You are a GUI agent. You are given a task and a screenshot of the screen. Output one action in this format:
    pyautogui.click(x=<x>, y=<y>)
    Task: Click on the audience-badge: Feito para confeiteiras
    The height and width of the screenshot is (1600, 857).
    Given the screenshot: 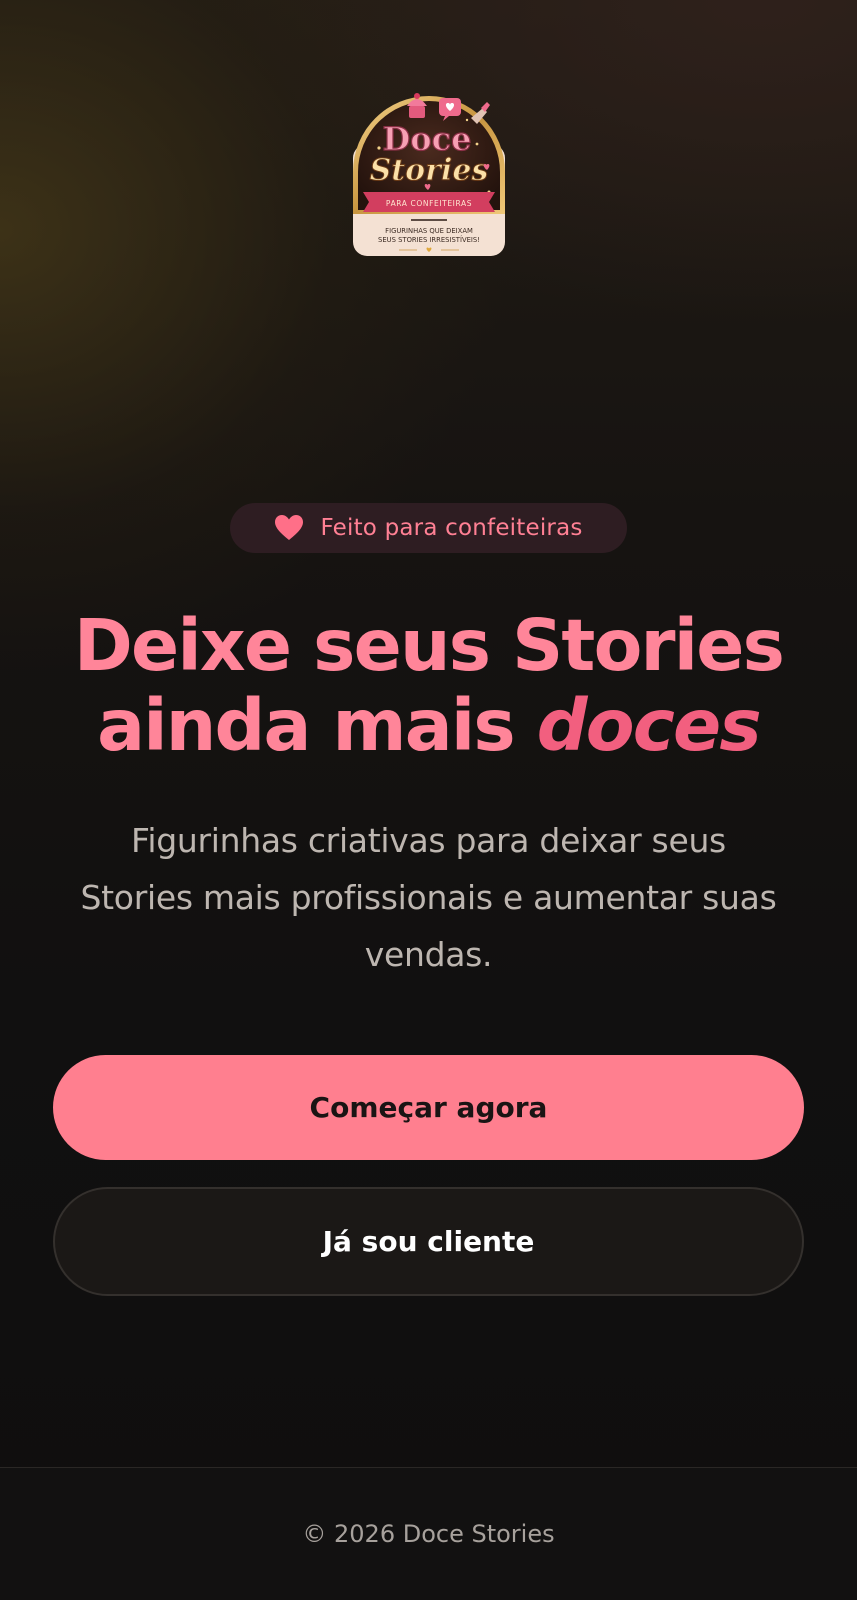 What is the action you would take?
    pyautogui.click(x=428, y=528)
    